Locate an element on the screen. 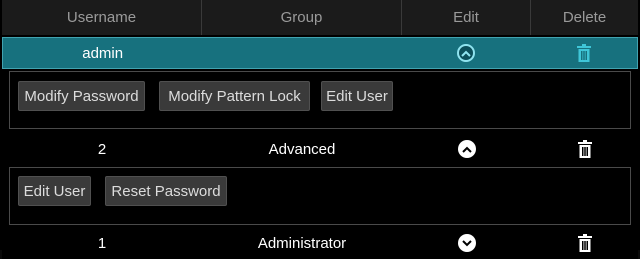  modify-pattern-lock-button: Modify Pattern Lock is located at coordinates (234, 96).